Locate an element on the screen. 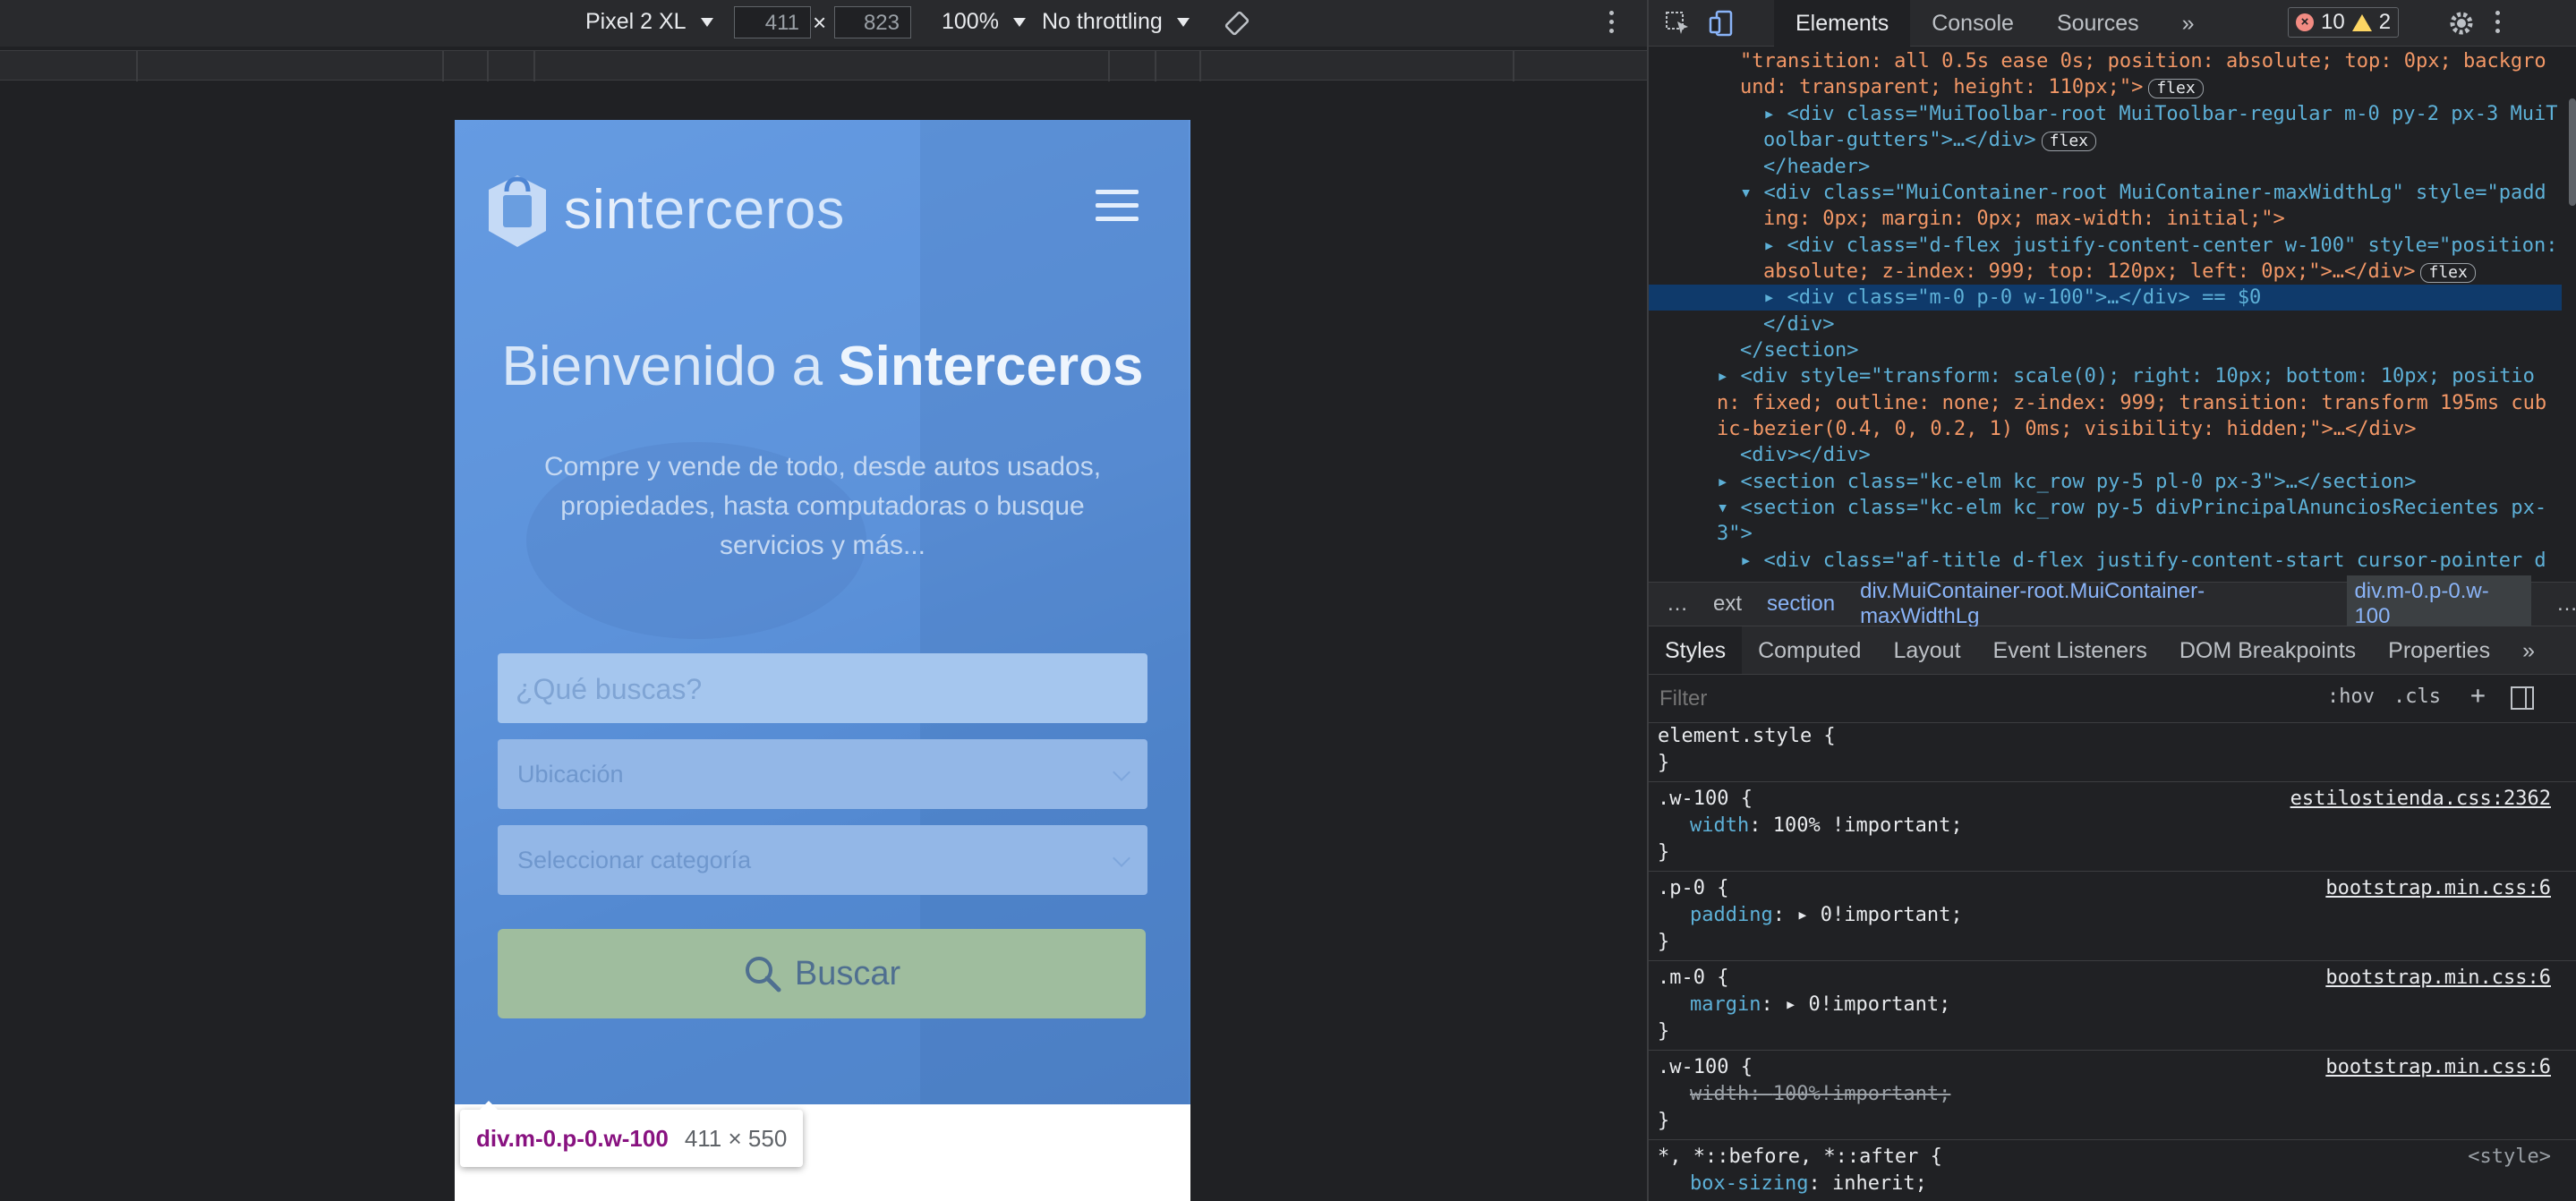  tab-event-listeners: Event Listeners is located at coordinates (2070, 650).